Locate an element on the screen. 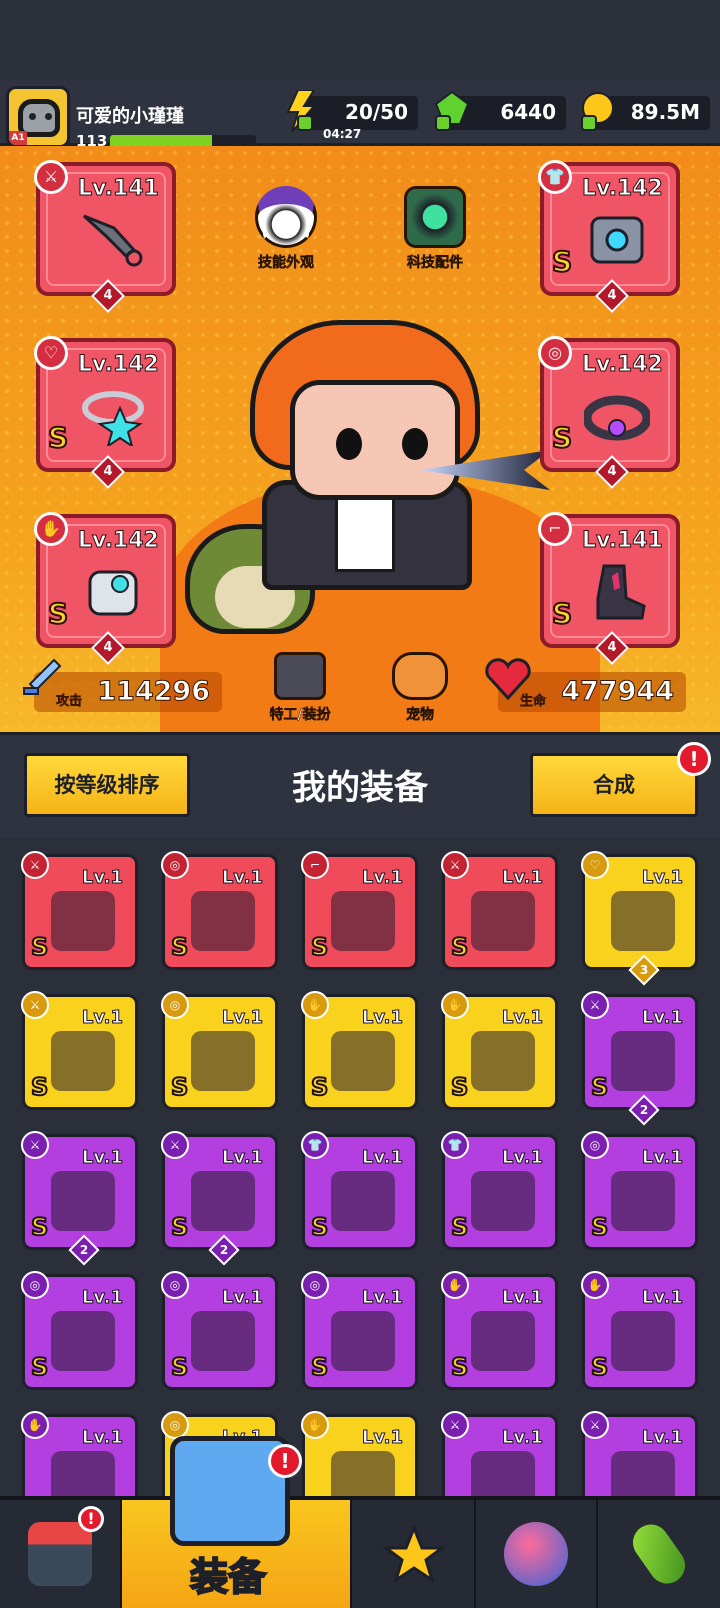 Image resolution: width=720 pixels, height=1608 pixels. gem-counter: 6440 is located at coordinates (500, 110).